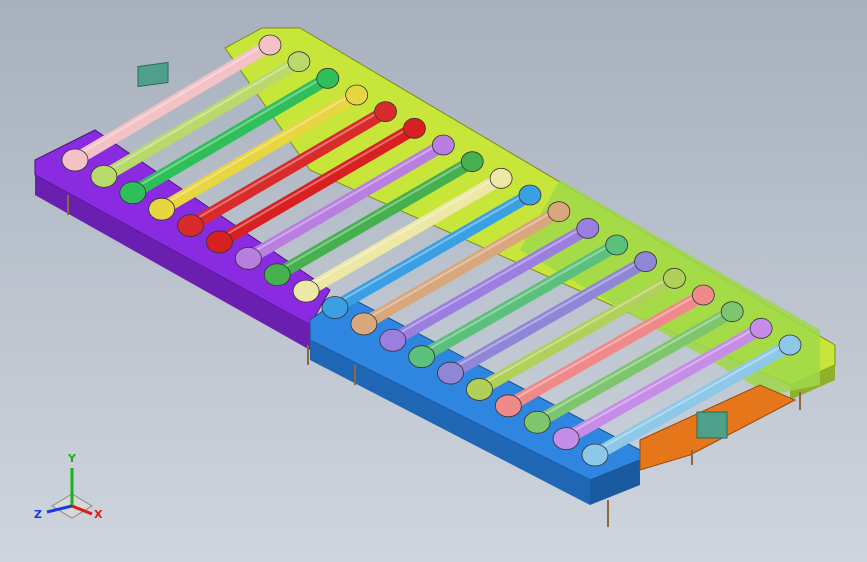 The image size is (867, 562). What do you see at coordinates (67, 491) in the screenshot?
I see `orientation-triad: Y X Z` at bounding box center [67, 491].